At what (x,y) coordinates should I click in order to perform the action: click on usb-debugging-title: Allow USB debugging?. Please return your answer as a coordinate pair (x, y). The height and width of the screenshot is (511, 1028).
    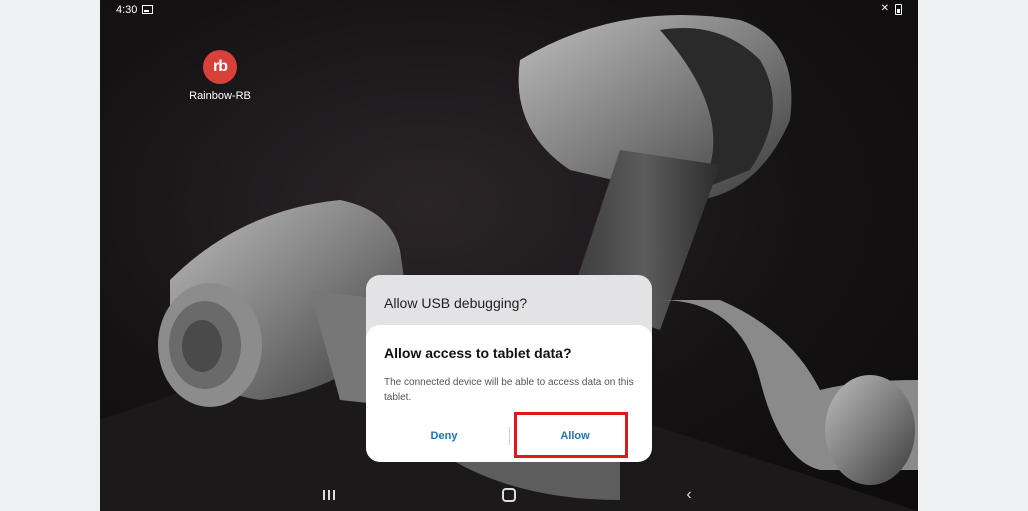
    Looking at the image, I should click on (456, 303).